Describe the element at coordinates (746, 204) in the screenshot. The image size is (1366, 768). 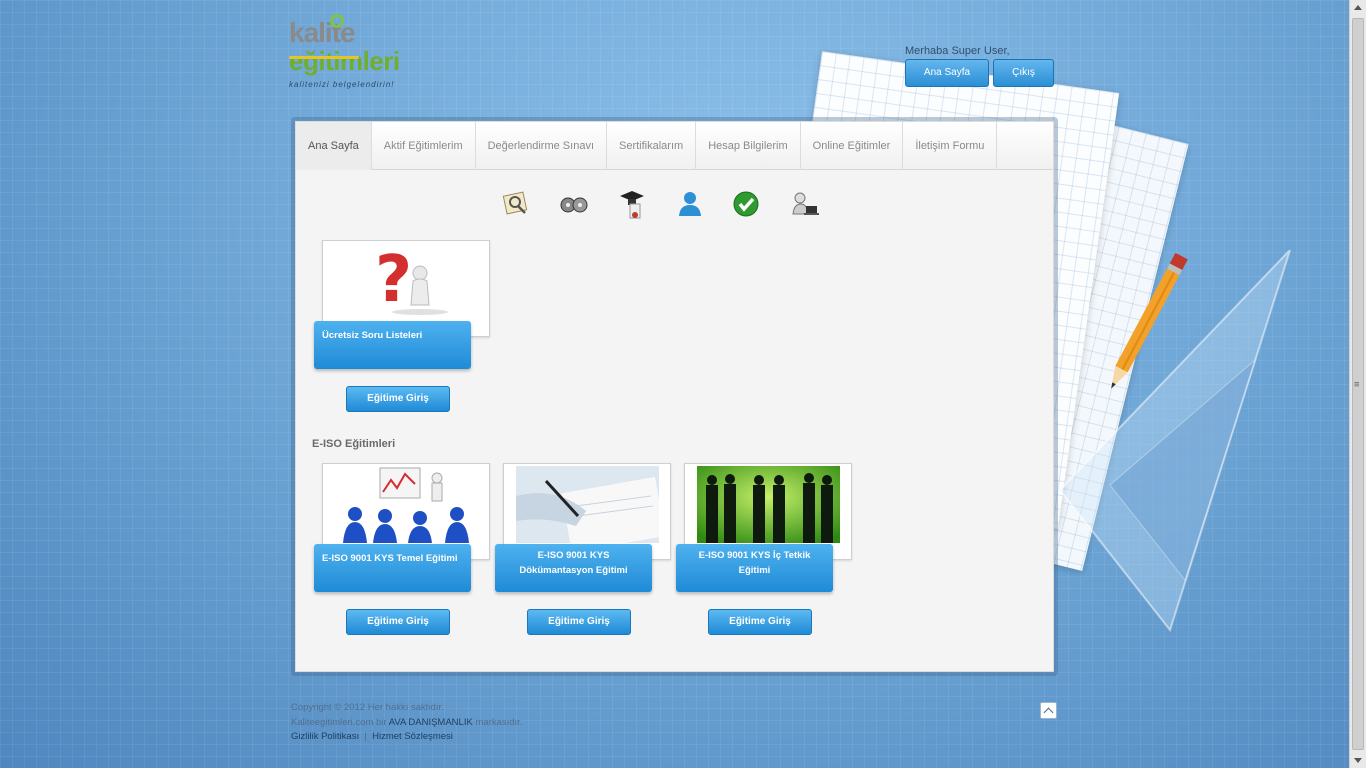
I see `checkmark-icon` at that location.